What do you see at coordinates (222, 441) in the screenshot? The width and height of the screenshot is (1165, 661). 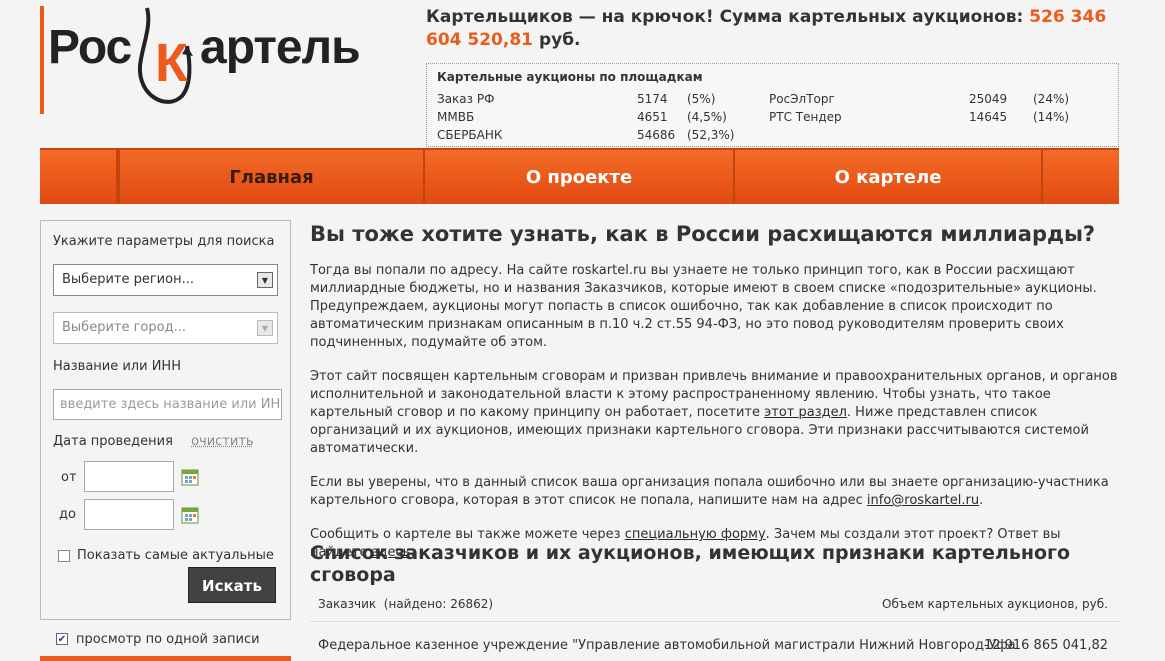 I see `clear-date-link: очистить` at bounding box center [222, 441].